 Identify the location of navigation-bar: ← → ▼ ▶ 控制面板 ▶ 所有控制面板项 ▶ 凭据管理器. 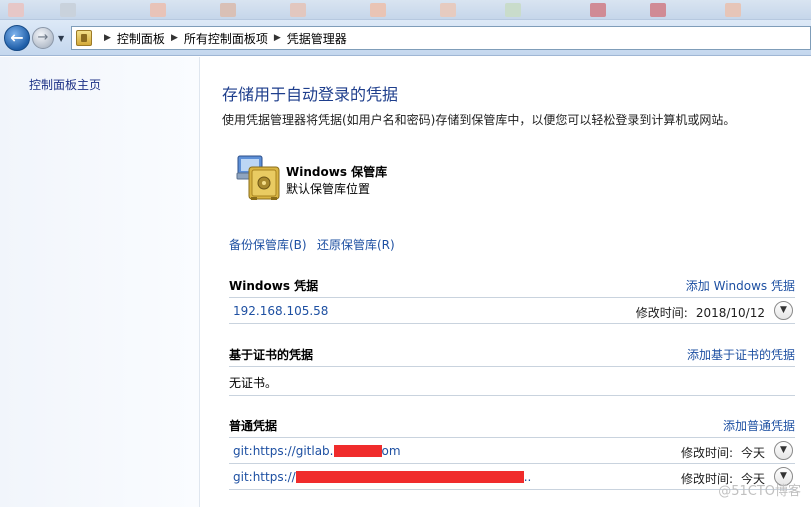
(405, 38).